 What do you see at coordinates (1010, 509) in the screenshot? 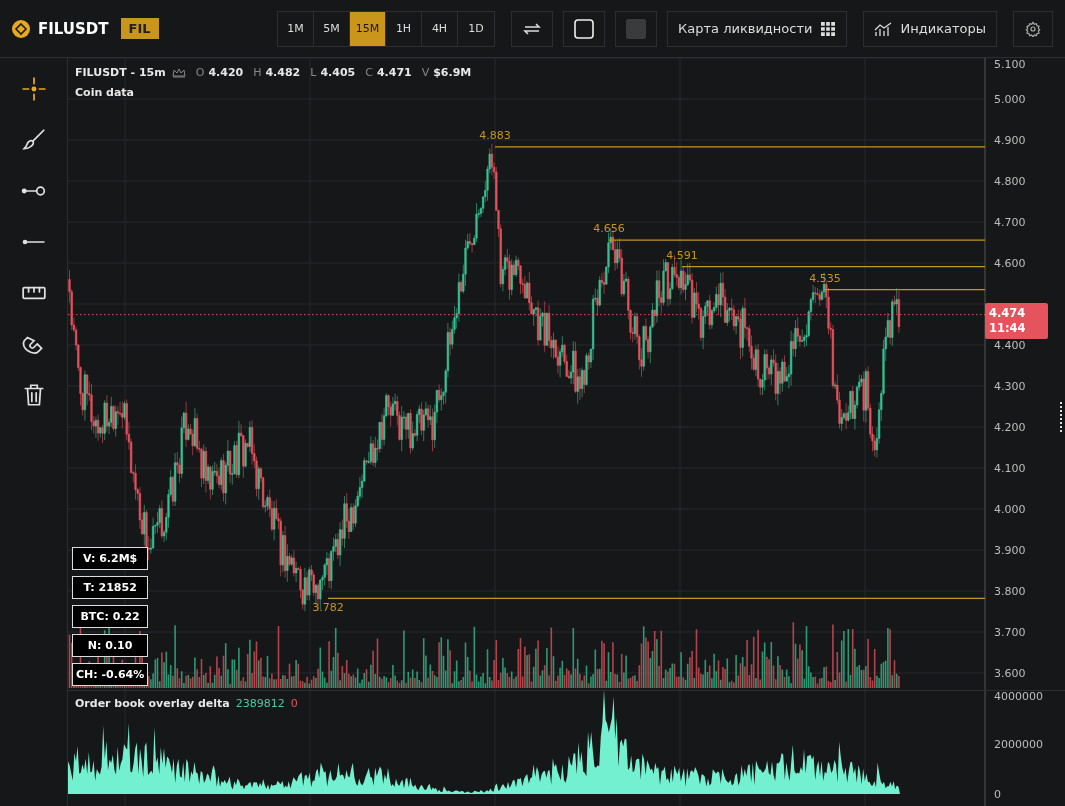
I see `price-axis-label: 4.000` at bounding box center [1010, 509].